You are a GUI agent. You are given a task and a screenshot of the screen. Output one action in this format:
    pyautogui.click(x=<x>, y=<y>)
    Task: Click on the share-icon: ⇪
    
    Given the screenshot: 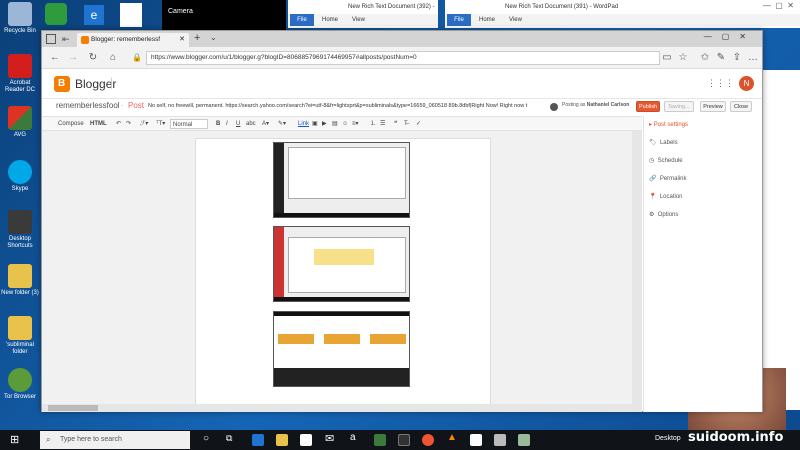 What is the action you would take?
    pyautogui.click(x=737, y=58)
    